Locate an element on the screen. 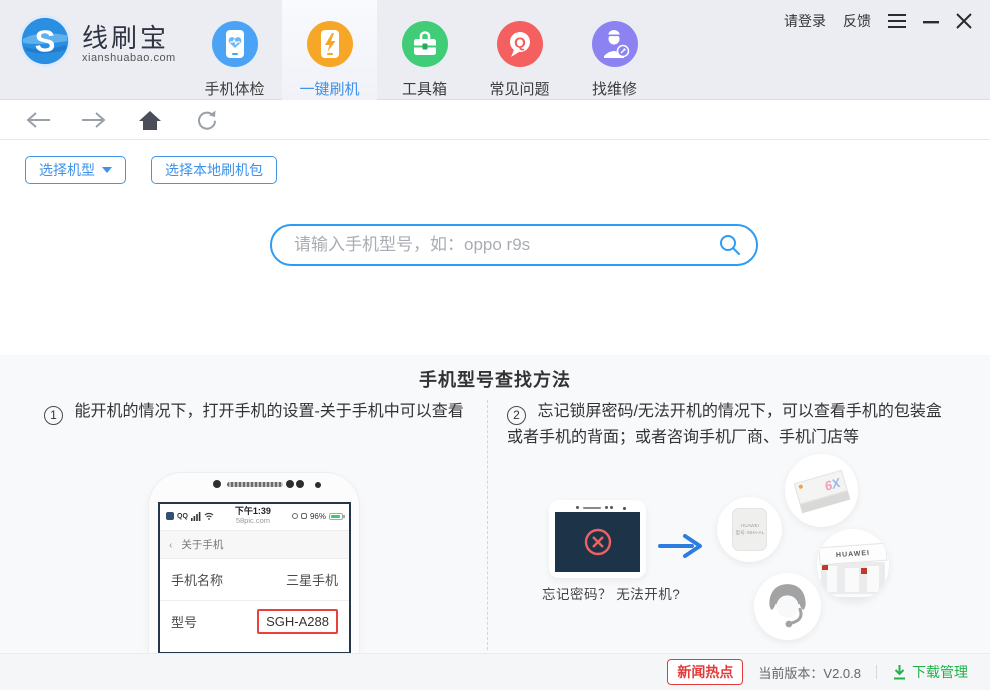 The height and width of the screenshot is (690, 990). news-hotspot-badge: 新闻热点 is located at coordinates (705, 672).